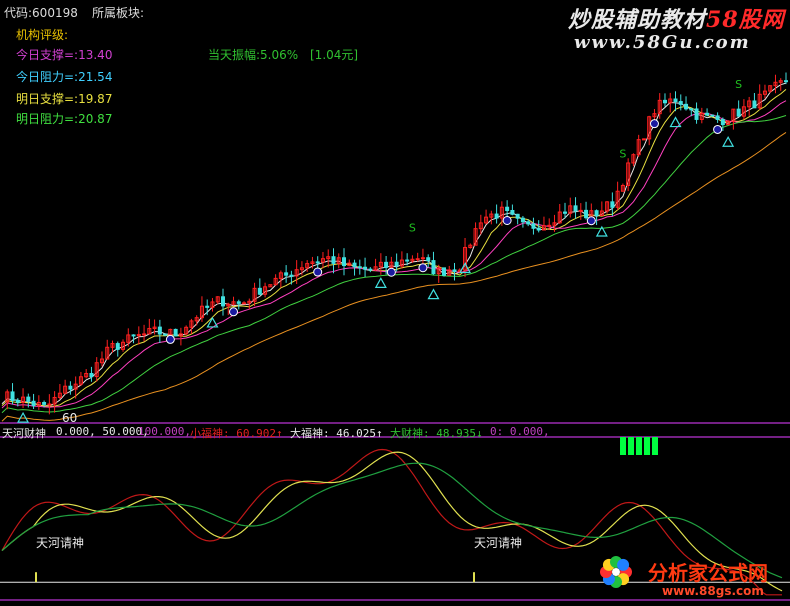 This screenshot has width=790, height=606. I want to click on watermark-top: 炒股辅助教材58股网, so click(676, 20).